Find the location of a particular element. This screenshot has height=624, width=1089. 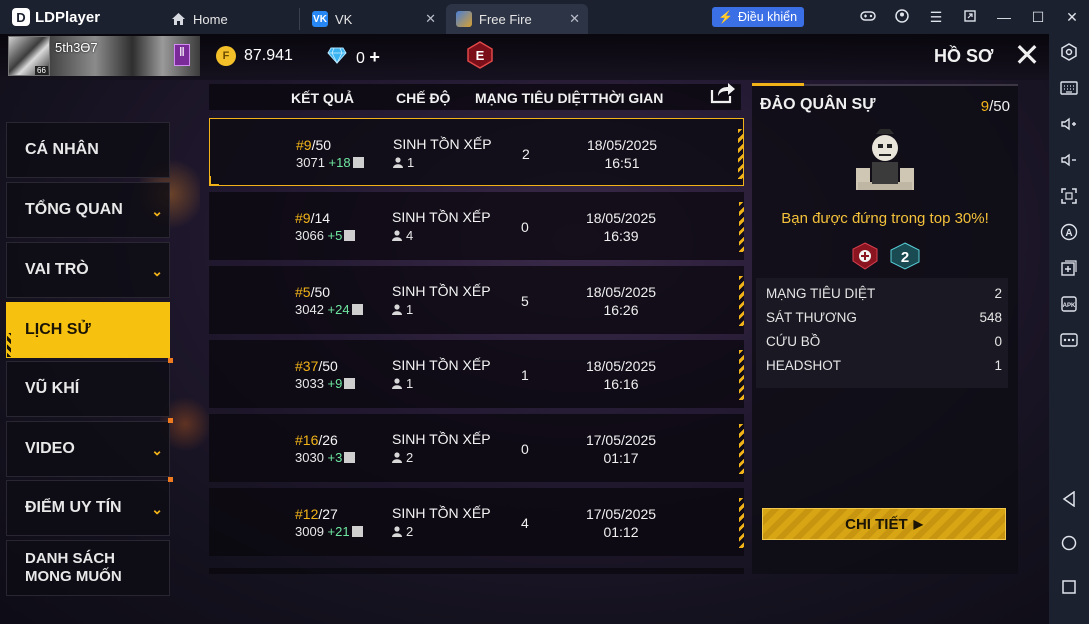

points-value: 3009 is located at coordinates (309, 531).